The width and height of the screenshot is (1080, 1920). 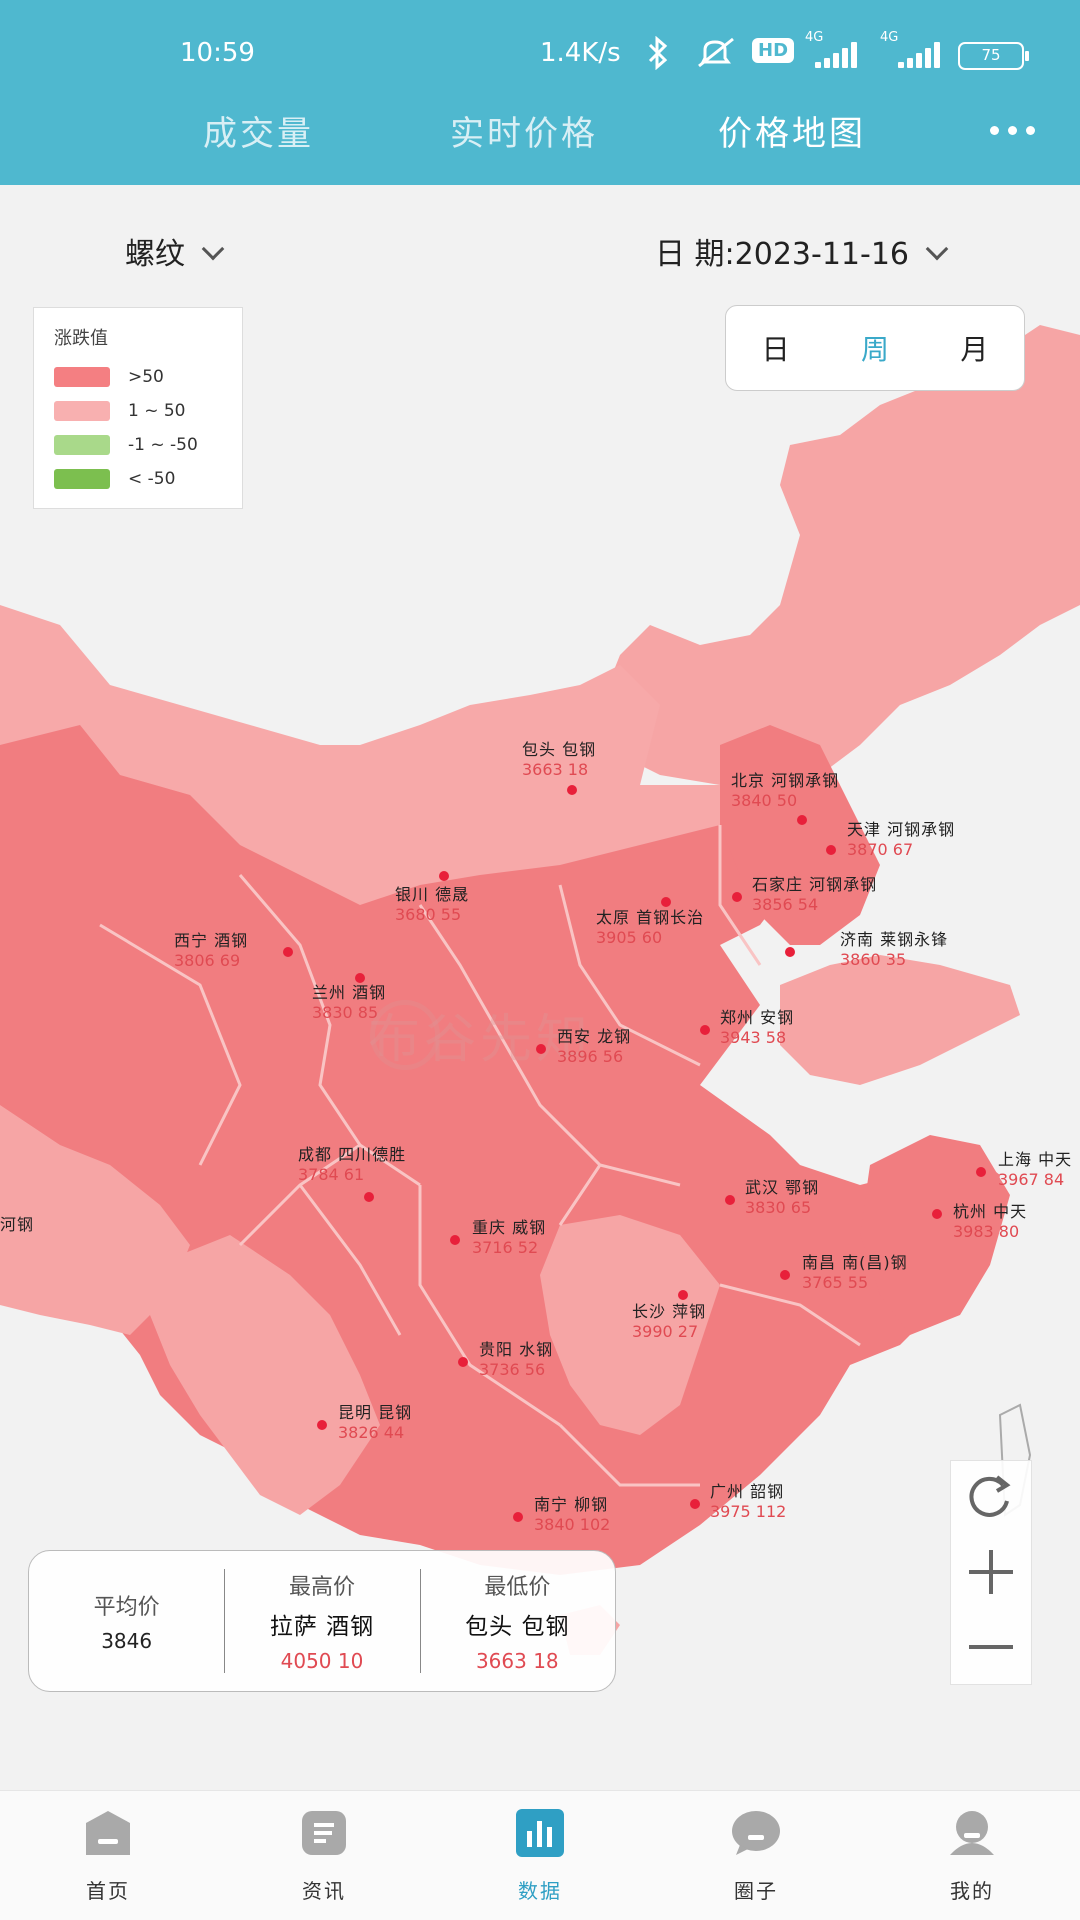 I want to click on city-label-jinan: 济南 莱钢永锋 3860 35, so click(x=894, y=950).